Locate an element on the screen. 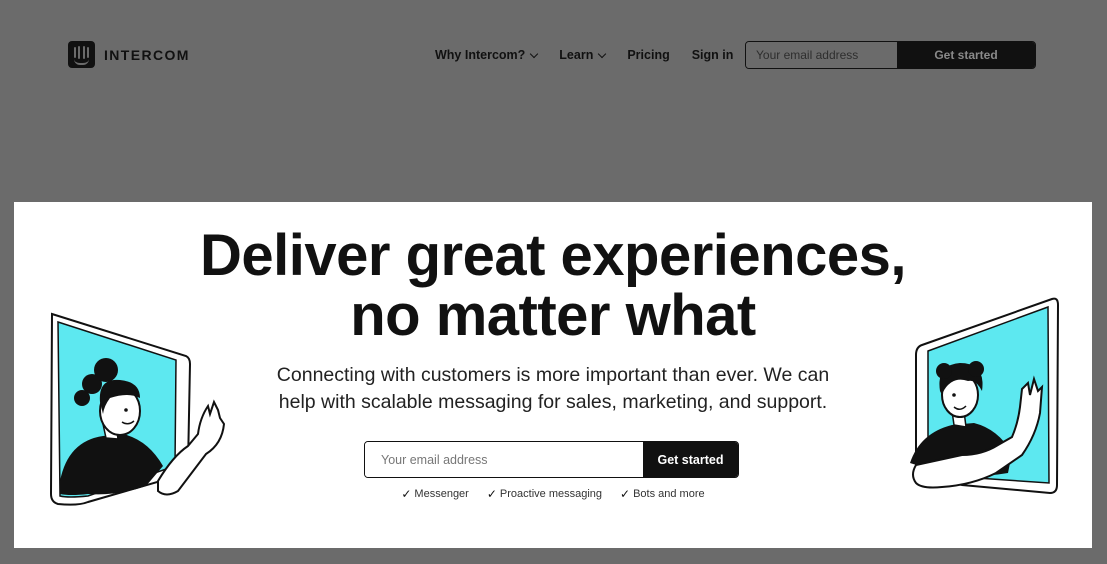  nav-why-intercom: Why Intercom? is located at coordinates (487, 55).